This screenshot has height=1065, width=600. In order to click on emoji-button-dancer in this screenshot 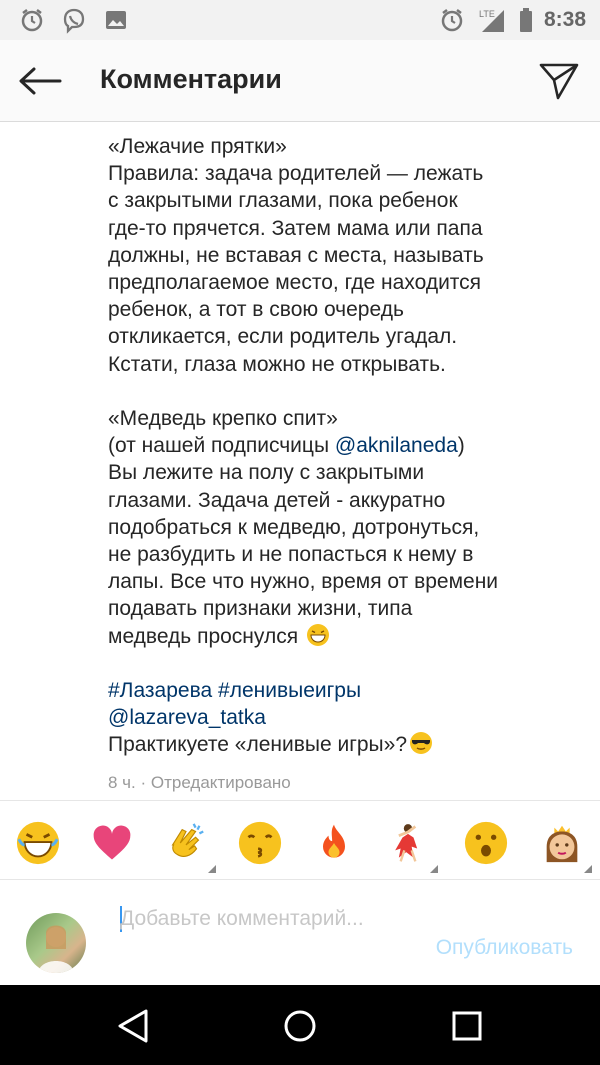, I will do `click(411, 846)`.